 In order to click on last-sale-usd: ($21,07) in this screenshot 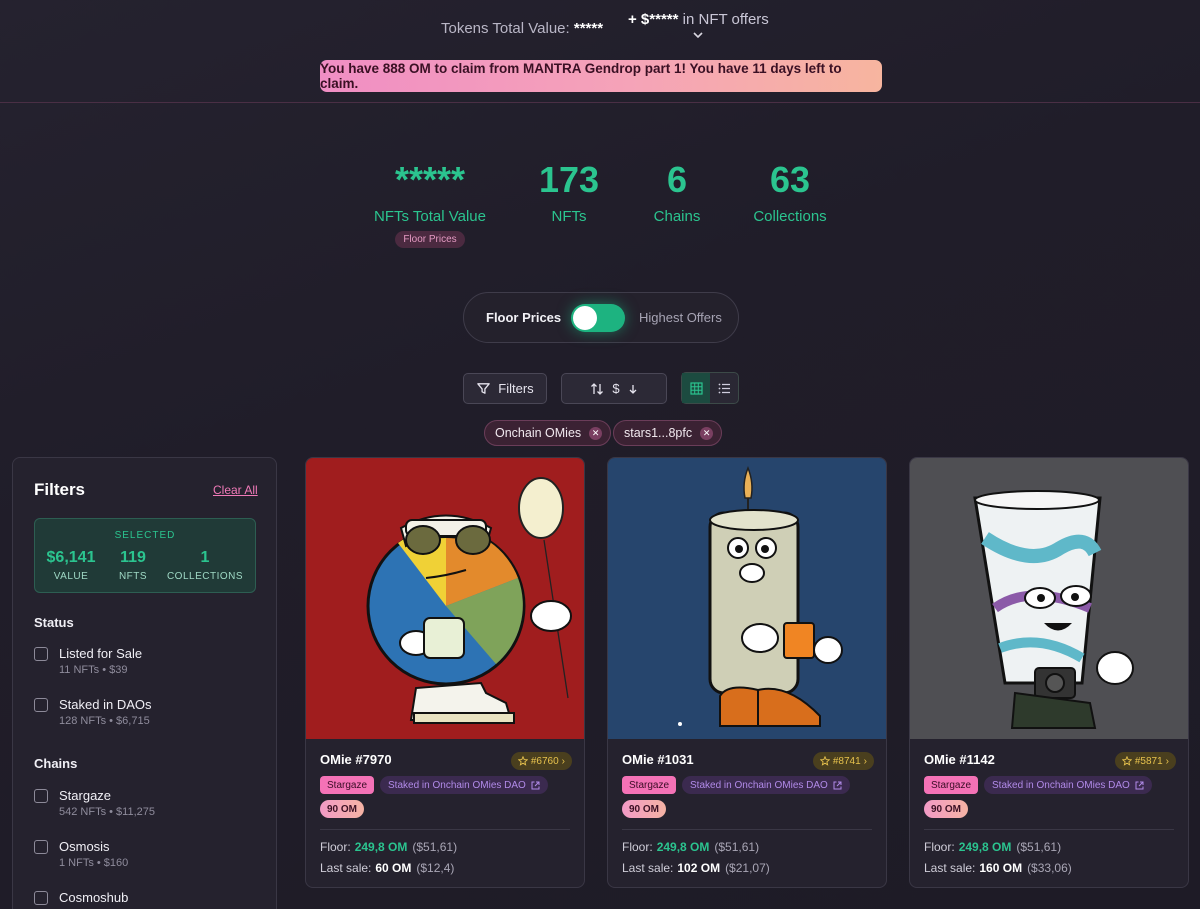, I will do `click(747, 868)`.